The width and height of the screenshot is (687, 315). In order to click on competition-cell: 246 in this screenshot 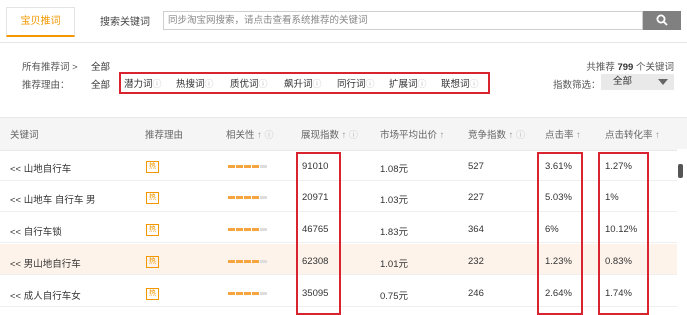, I will do `click(476, 293)`.